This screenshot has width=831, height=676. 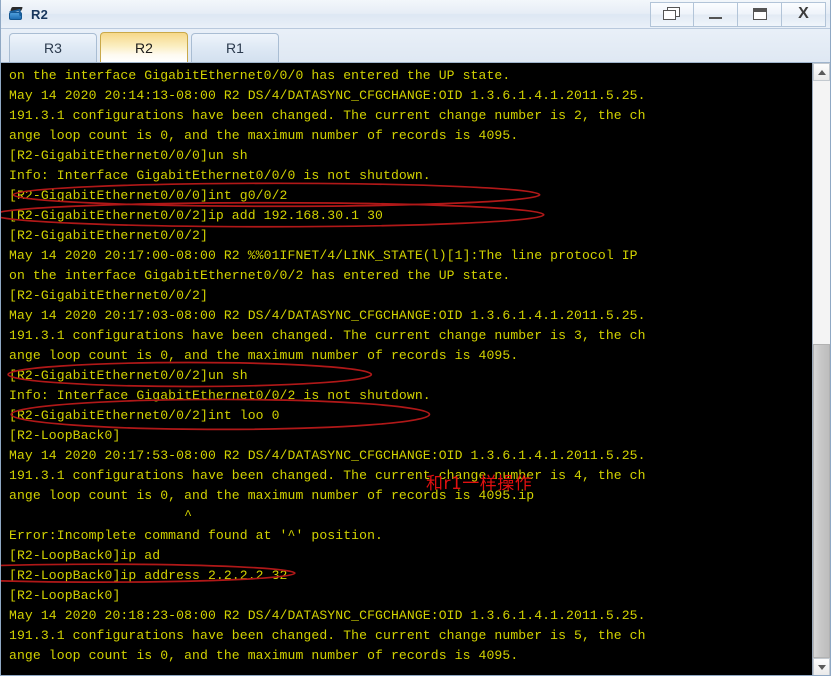 I want to click on scroll-down-button, so click(x=821, y=666).